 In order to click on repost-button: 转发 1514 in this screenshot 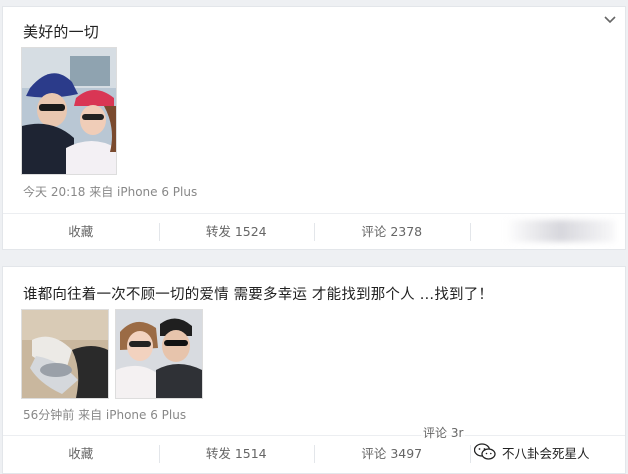, I will do `click(236, 454)`.